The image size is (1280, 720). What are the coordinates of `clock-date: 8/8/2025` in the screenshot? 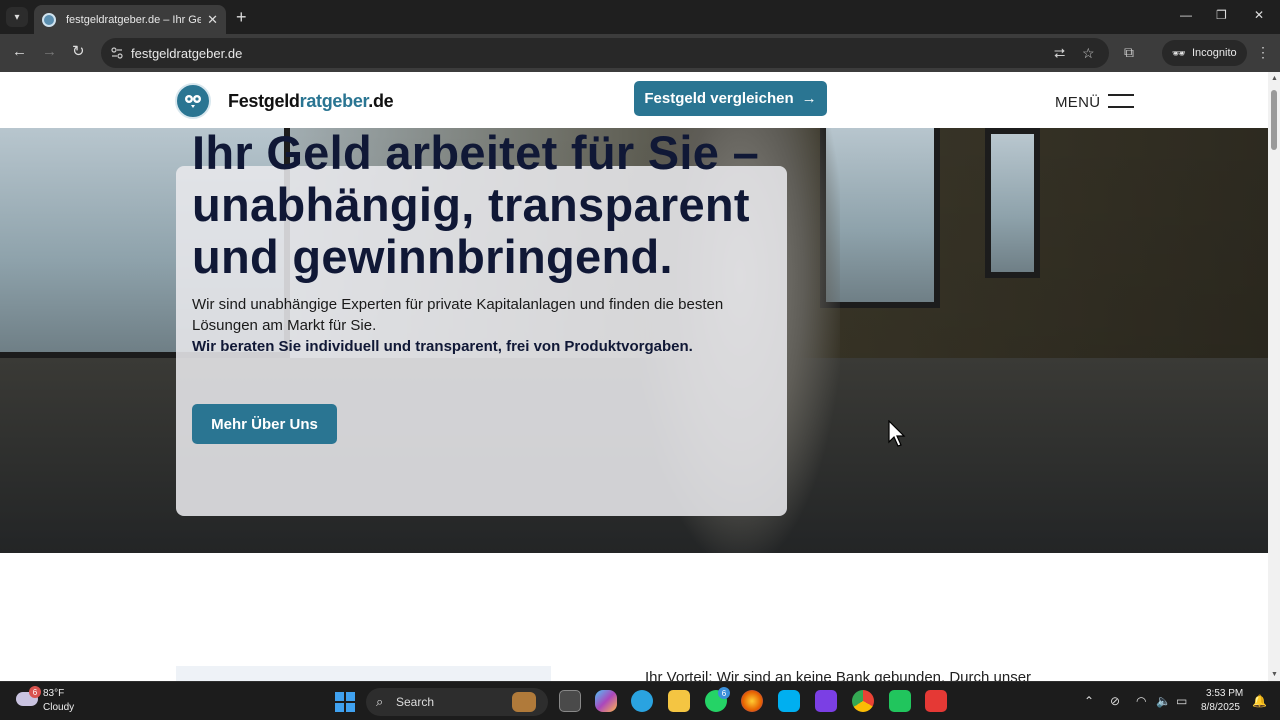 It's located at (1220, 707).